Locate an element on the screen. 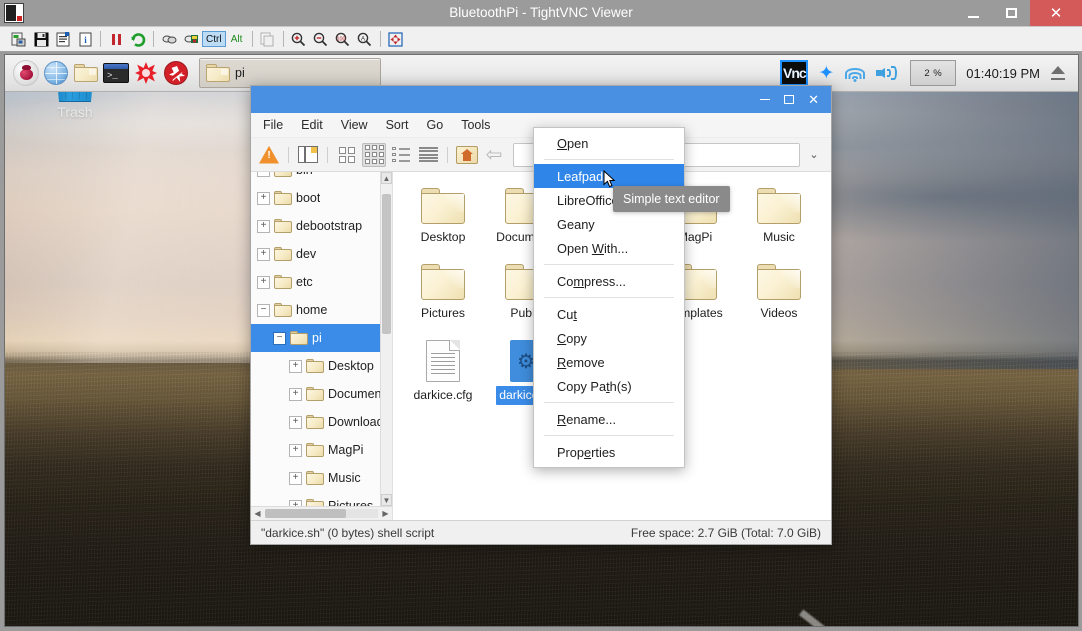 The width and height of the screenshot is (1082, 631). zoom-100-icon: 100 is located at coordinates (343, 39).